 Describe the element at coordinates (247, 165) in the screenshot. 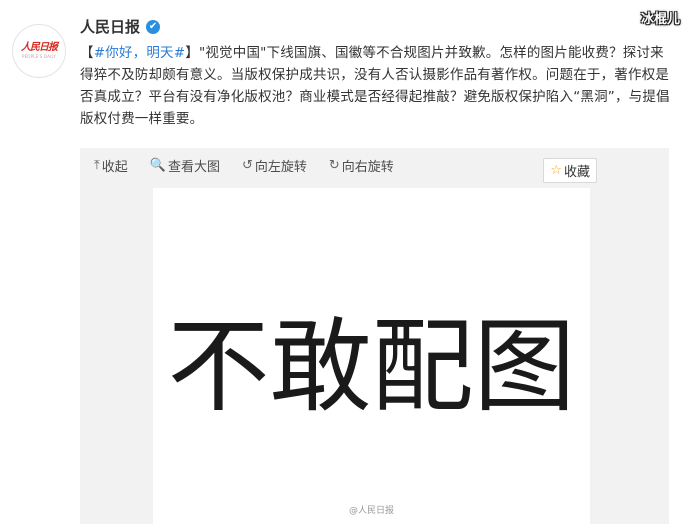

I see `rotate-left-icon: ↺` at that location.